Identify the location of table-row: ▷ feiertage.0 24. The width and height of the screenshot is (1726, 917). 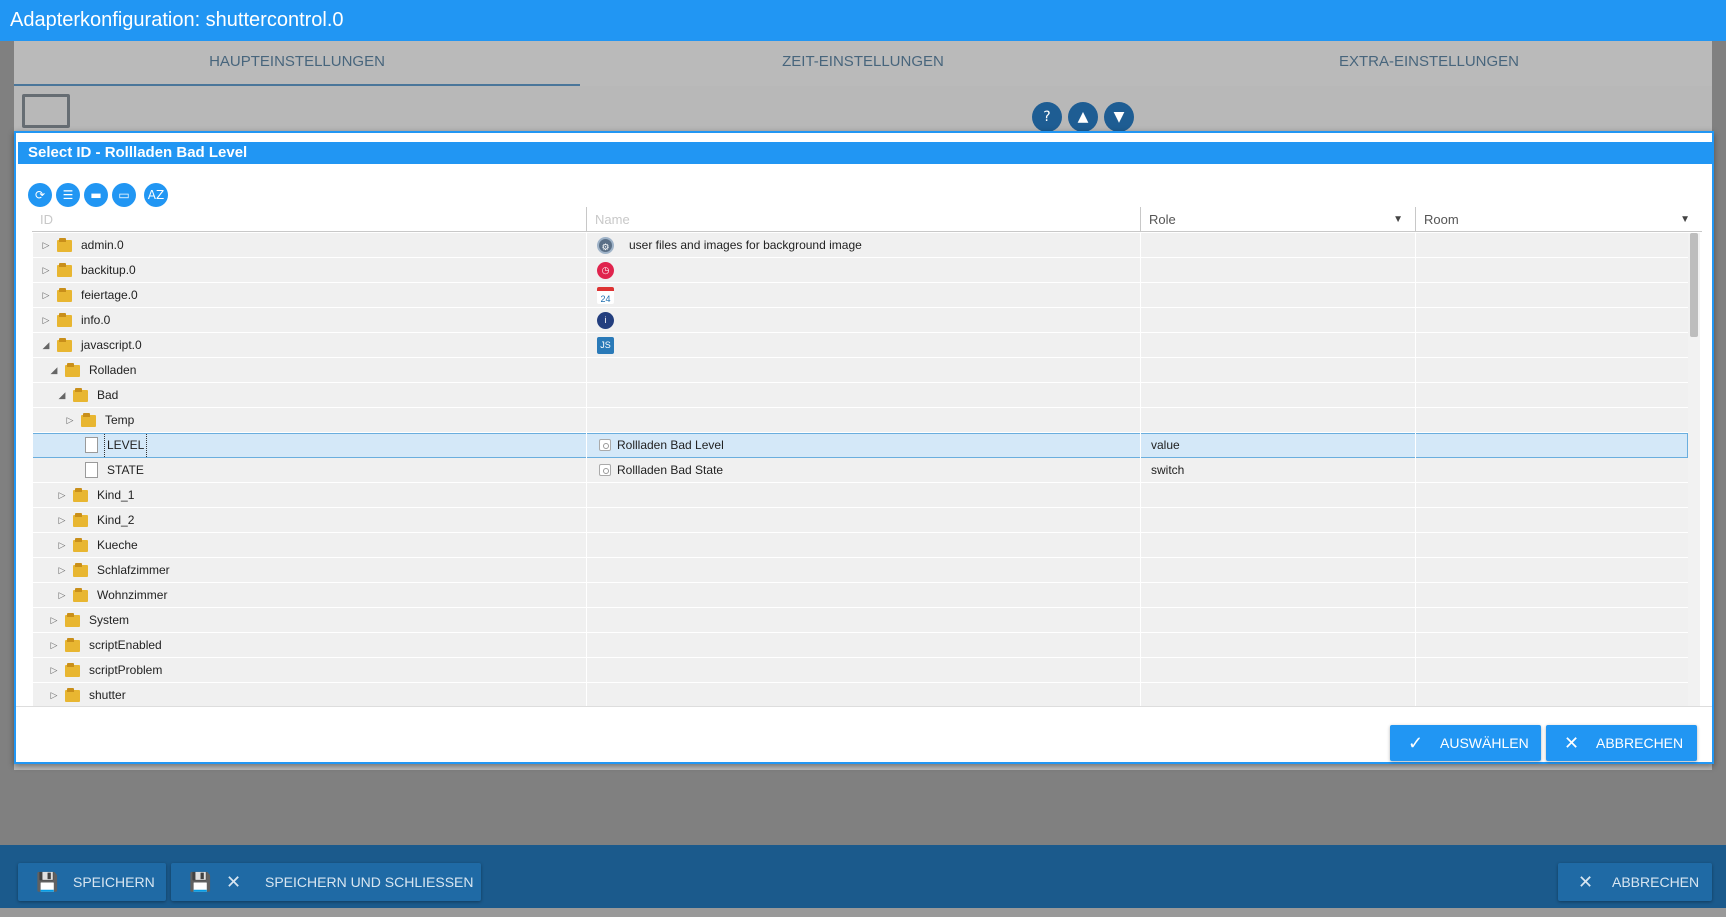
(860, 295).